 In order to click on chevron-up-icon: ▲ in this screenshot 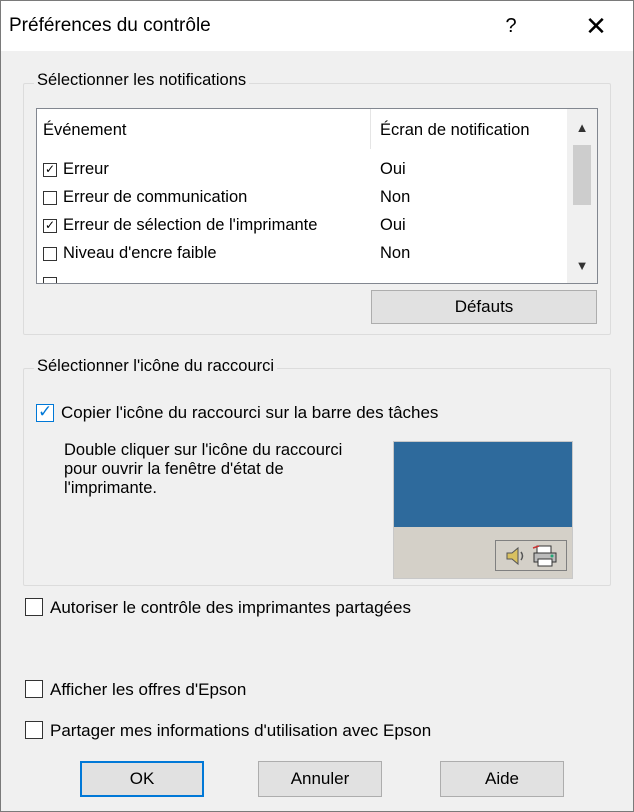, I will do `click(582, 127)`.